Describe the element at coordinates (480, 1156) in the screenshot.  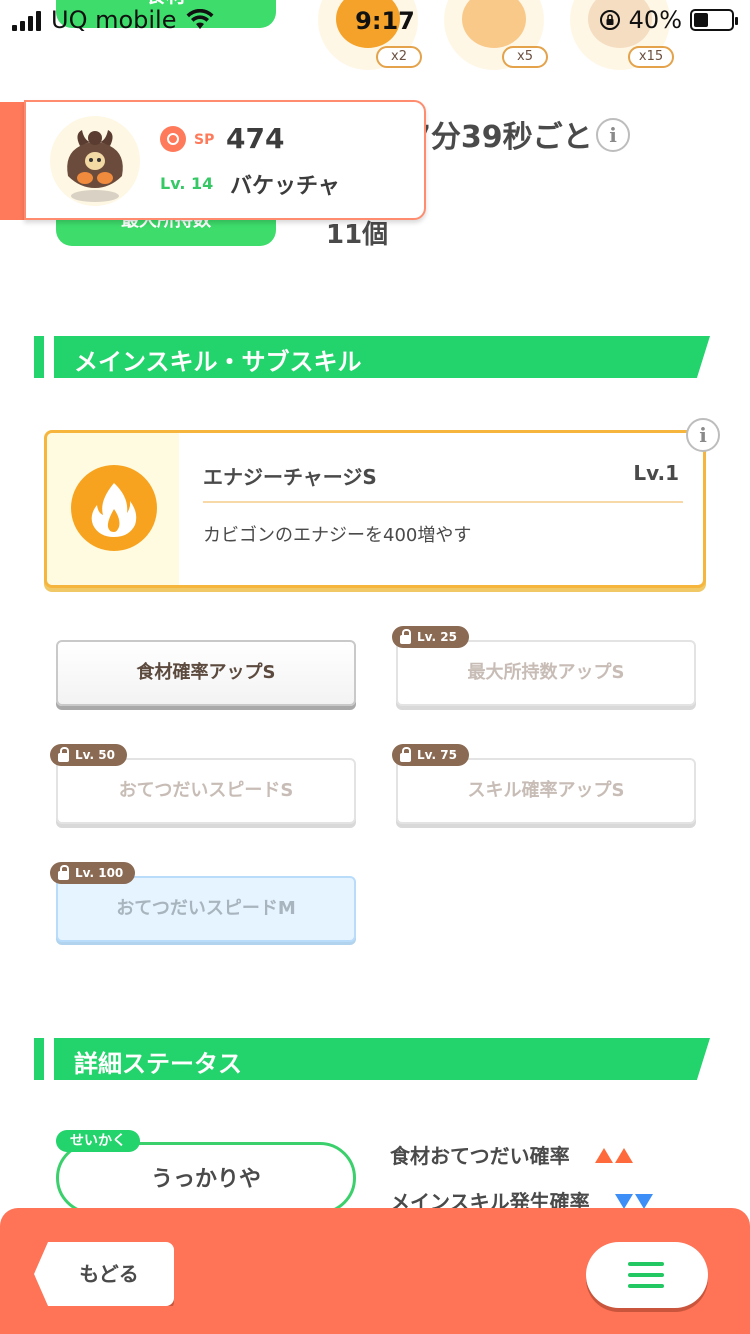
I see `nature-up-label: 食材おてつだい確率` at that location.